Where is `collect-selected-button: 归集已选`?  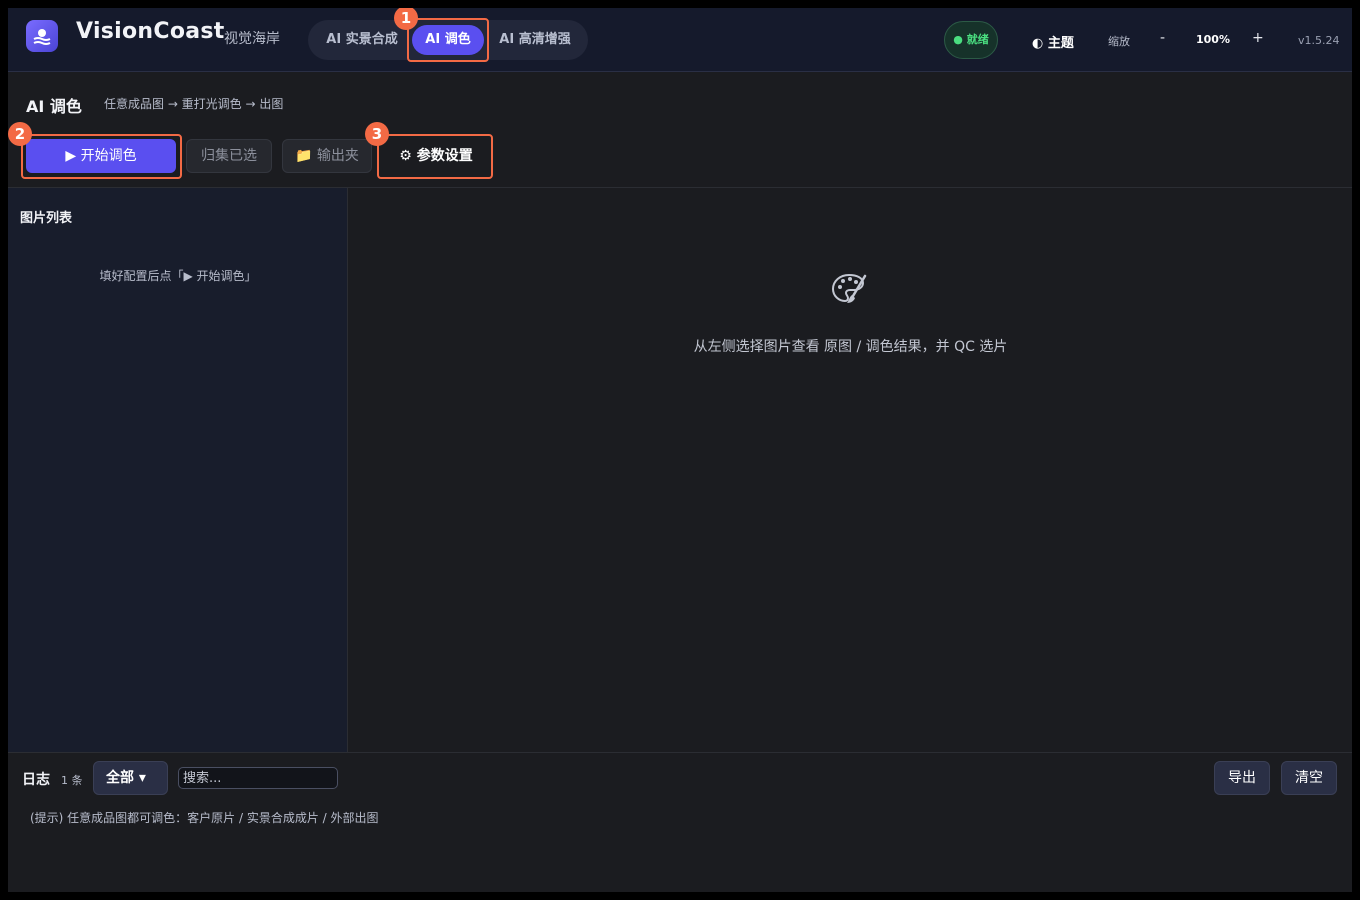
collect-selected-button: 归集已选 is located at coordinates (229, 156).